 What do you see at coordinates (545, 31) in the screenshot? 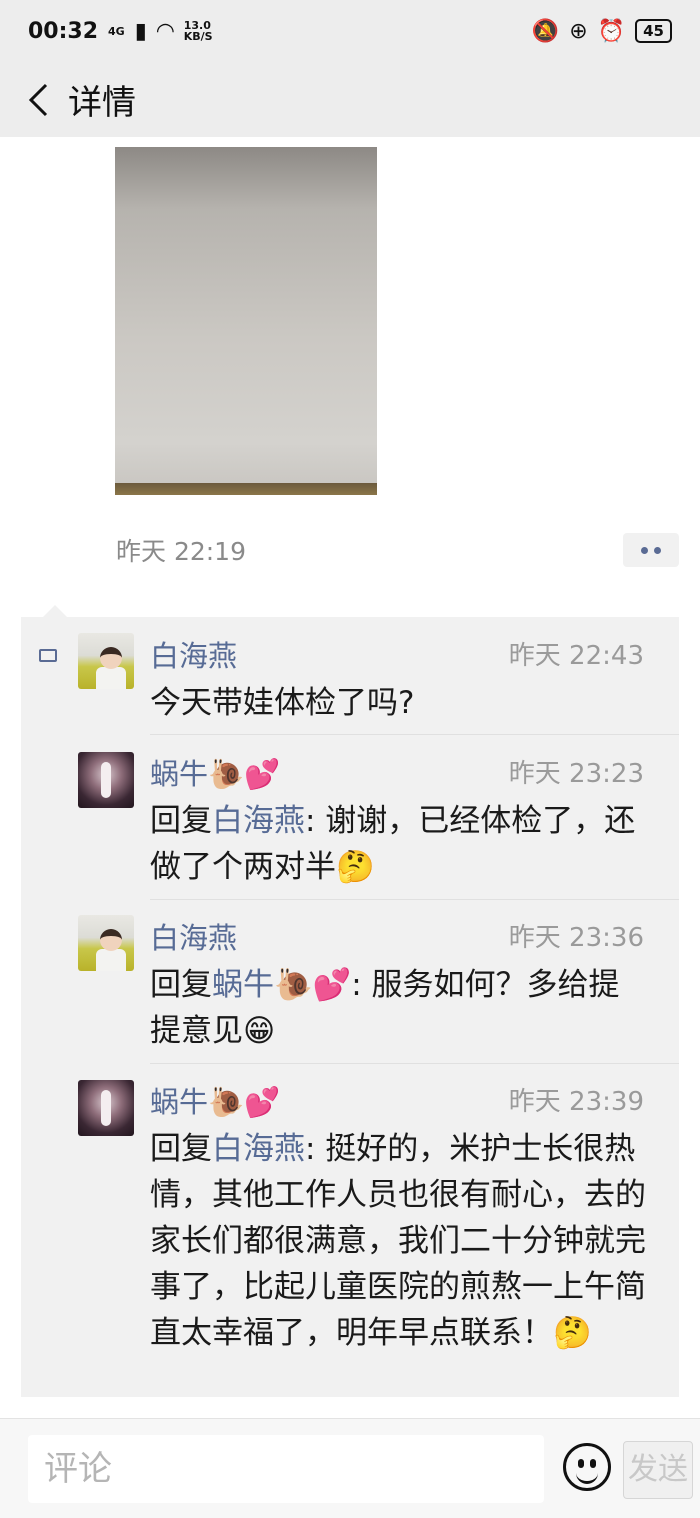
I see `mute-bell-icon: 🔕` at bounding box center [545, 31].